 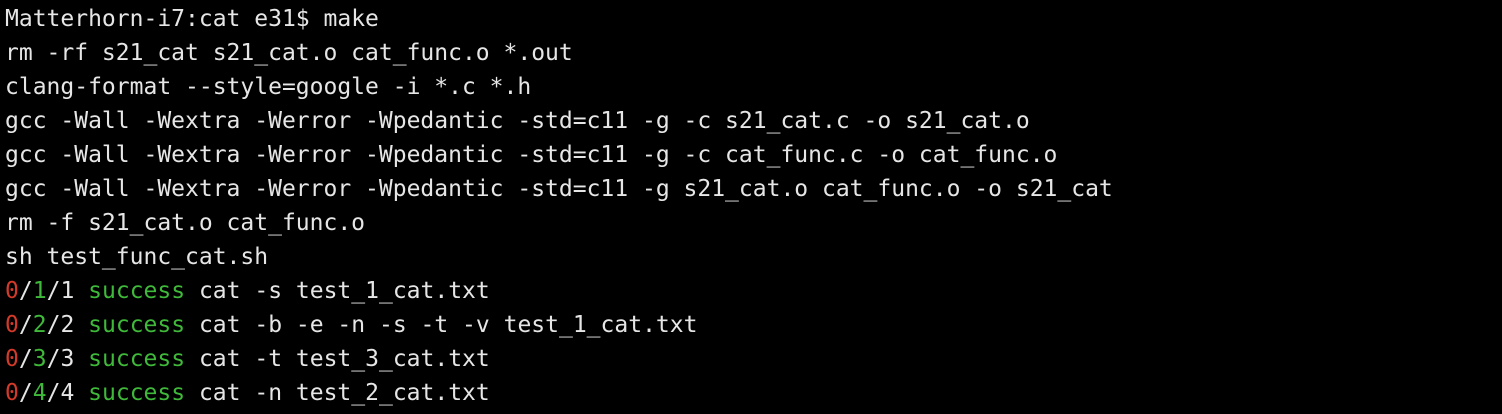 I want to click on output-line: rm -f s21_cat.o cat_func.o, so click(x=185, y=223).